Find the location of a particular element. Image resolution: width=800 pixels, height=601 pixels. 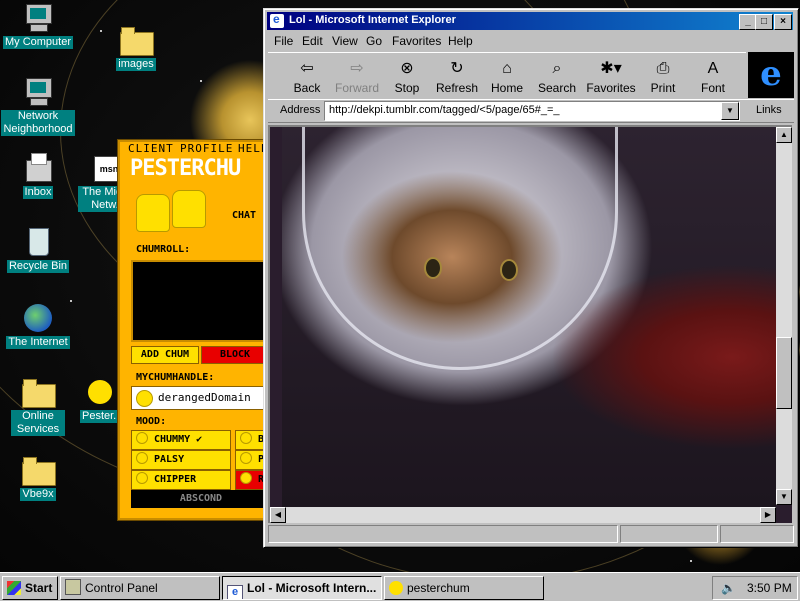

clock: 3:50 PM is located at coordinates (769, 588).